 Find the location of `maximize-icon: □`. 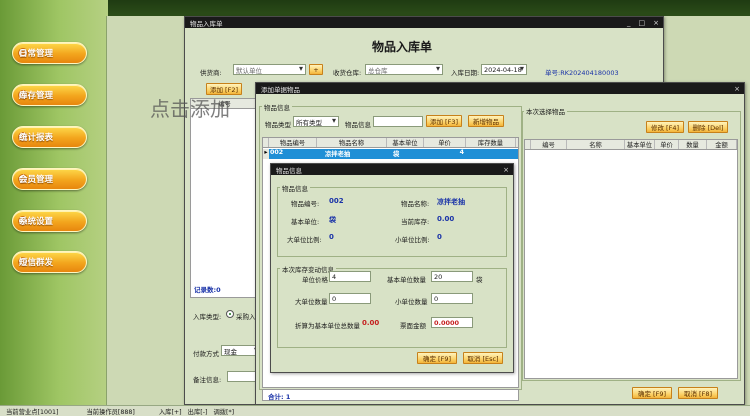

maximize-icon: □ is located at coordinates (642, 23).